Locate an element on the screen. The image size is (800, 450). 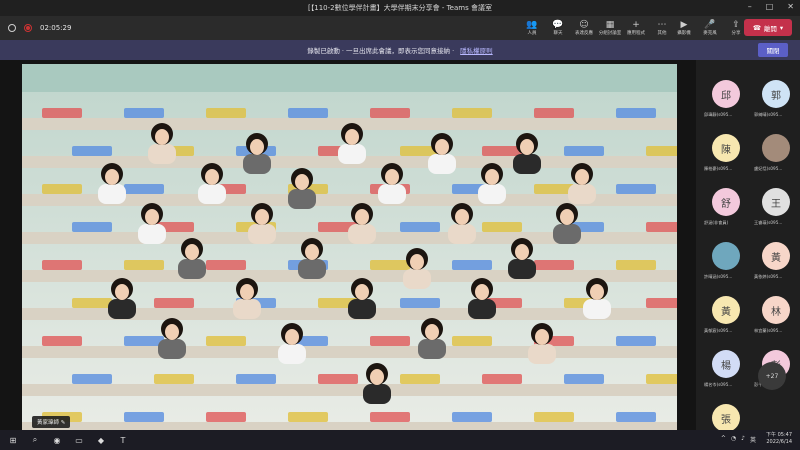
participant-name: 舒涵(非會員) is located at coordinates (716, 222).